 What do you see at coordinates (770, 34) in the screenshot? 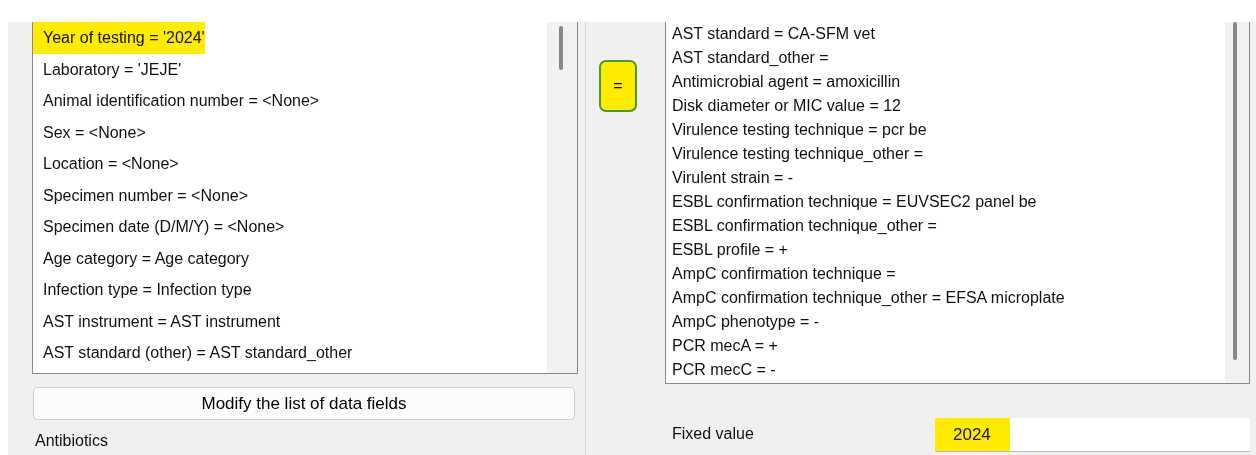
I see `list-item: AST standard = CA-SFM vet` at bounding box center [770, 34].